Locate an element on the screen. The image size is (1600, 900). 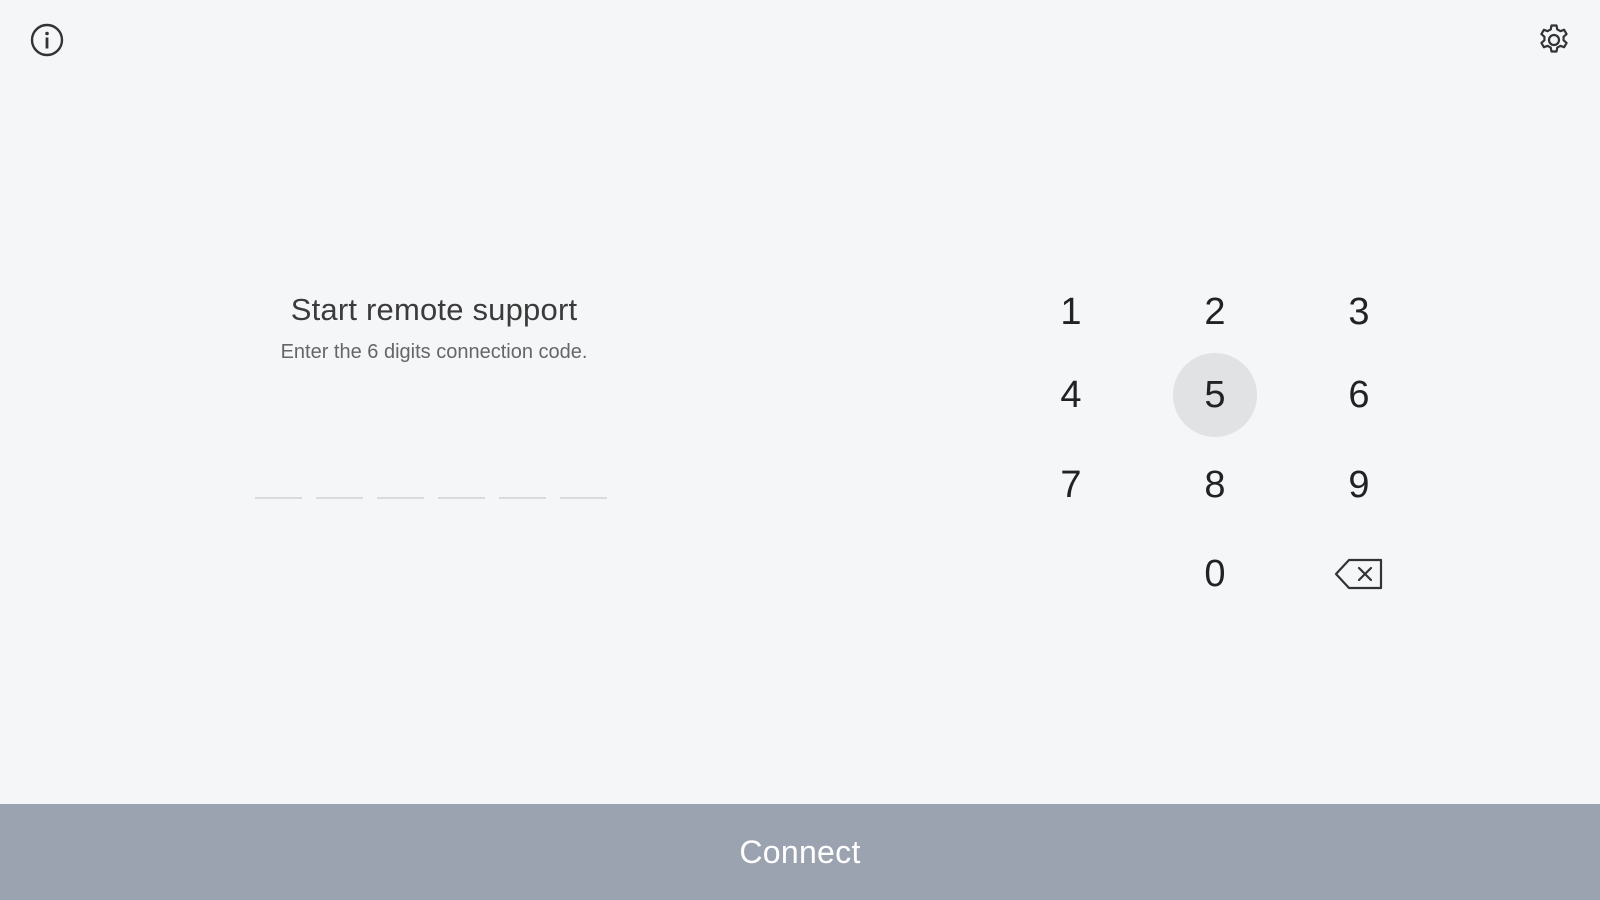
connection-code-input is located at coordinates (431, 486).